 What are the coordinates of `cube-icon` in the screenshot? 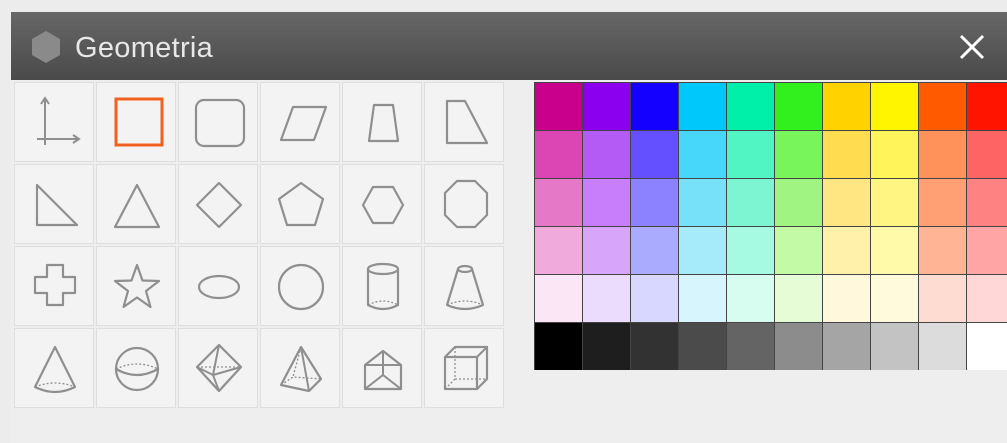 It's located at (466, 368).